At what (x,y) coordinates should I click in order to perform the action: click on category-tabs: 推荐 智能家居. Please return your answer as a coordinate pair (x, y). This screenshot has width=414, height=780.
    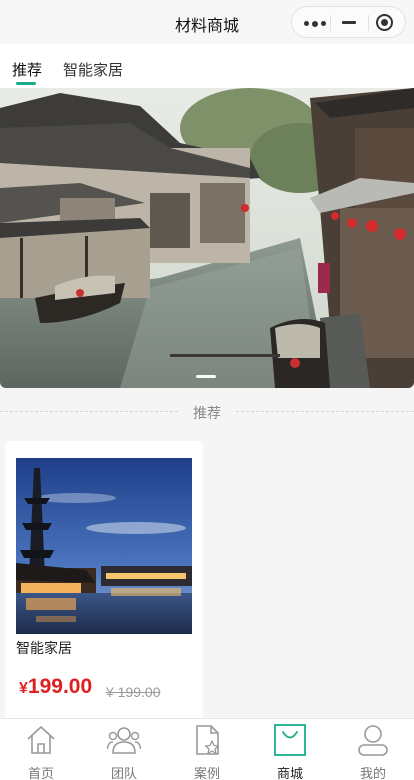
    Looking at the image, I should click on (207, 66).